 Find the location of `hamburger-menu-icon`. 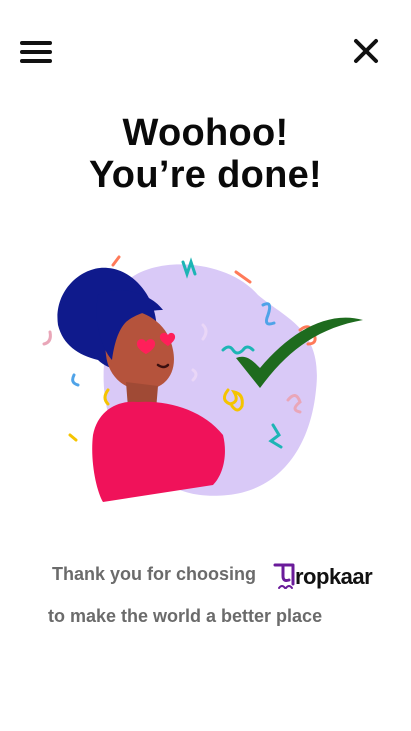

hamburger-menu-icon is located at coordinates (36, 52).